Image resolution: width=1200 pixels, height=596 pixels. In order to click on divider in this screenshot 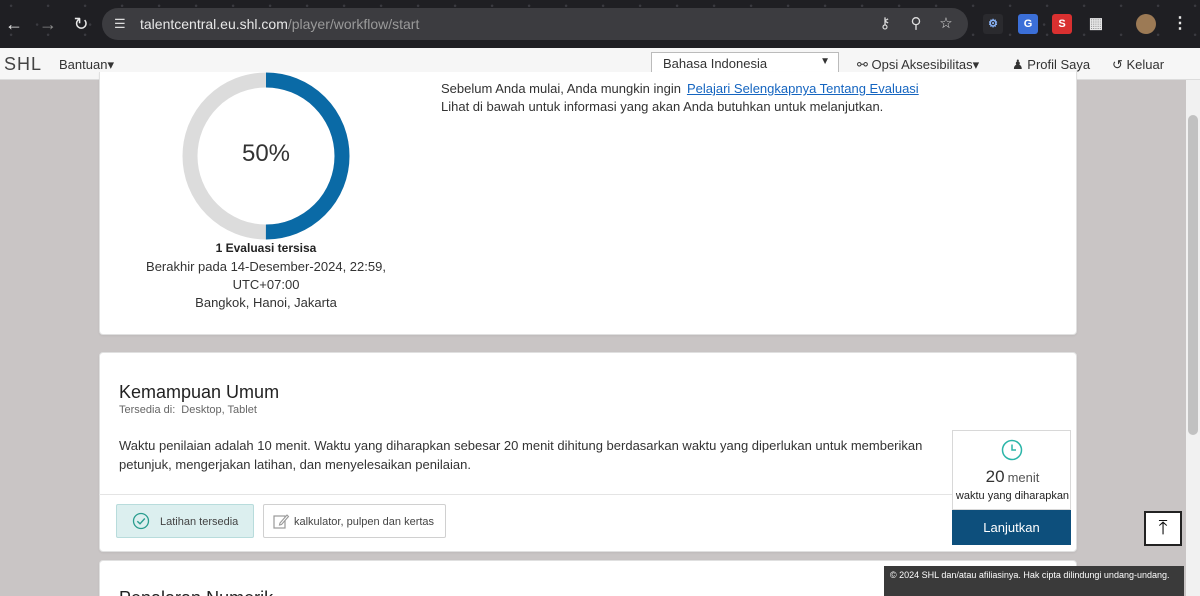, I will do `click(525, 494)`.